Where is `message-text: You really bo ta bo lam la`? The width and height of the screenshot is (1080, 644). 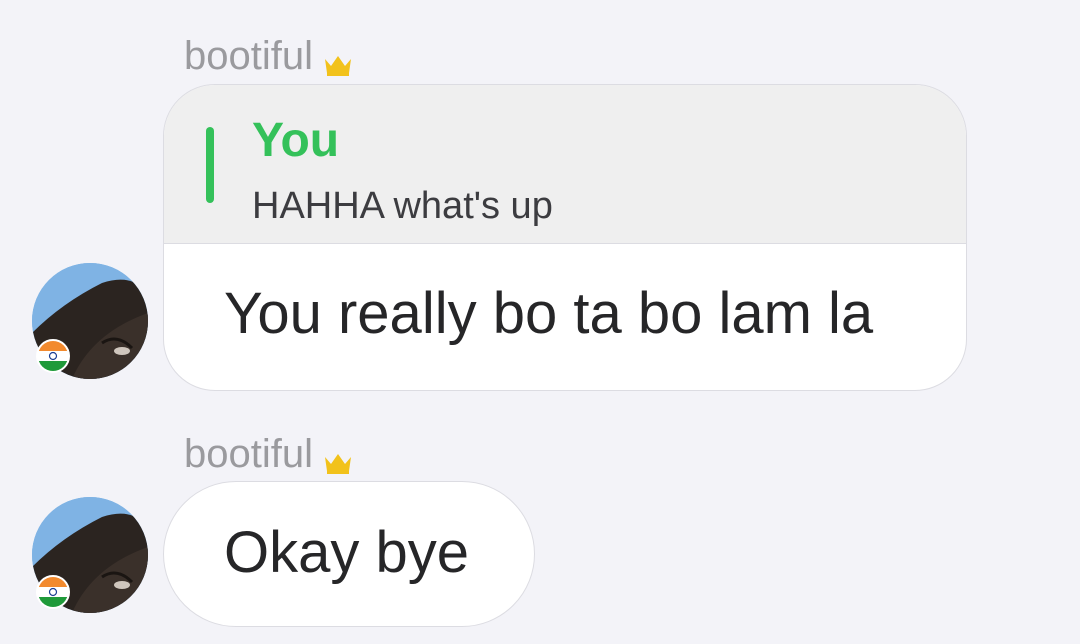
message-text: You really bo ta bo lam la is located at coordinates (549, 313).